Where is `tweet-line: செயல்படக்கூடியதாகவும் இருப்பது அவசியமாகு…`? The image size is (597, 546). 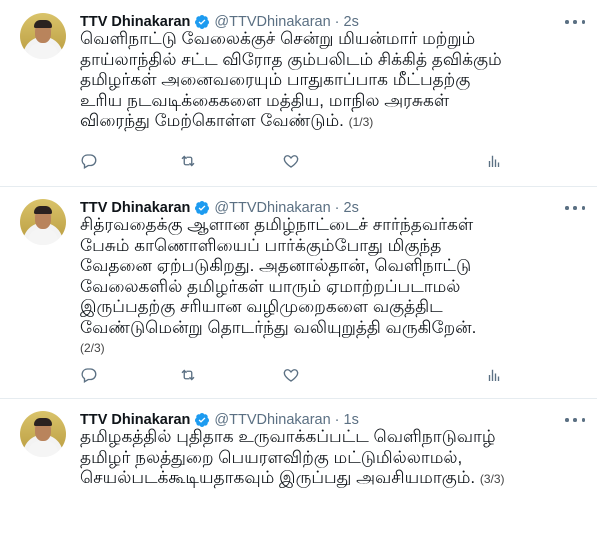 tweet-line: செயல்படக்கூடியதாகவும் இருப்பது அவசியமாகு… is located at coordinates (280, 477).